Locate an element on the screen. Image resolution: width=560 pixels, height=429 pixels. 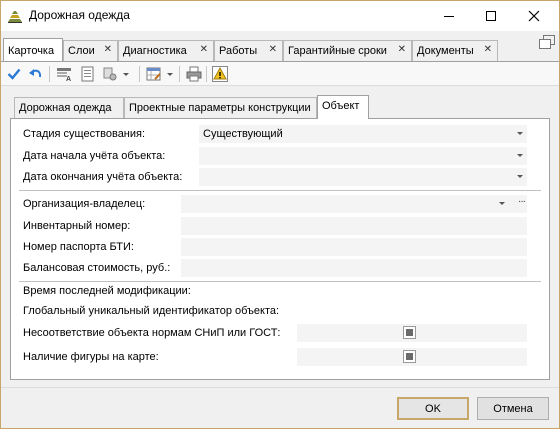
rename-button: A is located at coordinates (64, 74).